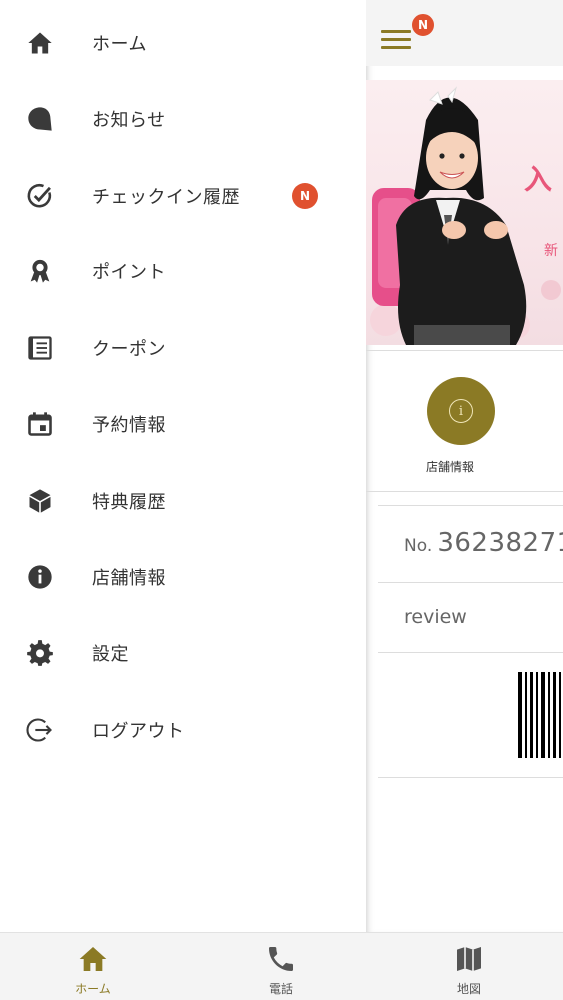 This screenshot has height=1000, width=563. I want to click on menu-item-reservations: 予約情報, so click(183, 424).